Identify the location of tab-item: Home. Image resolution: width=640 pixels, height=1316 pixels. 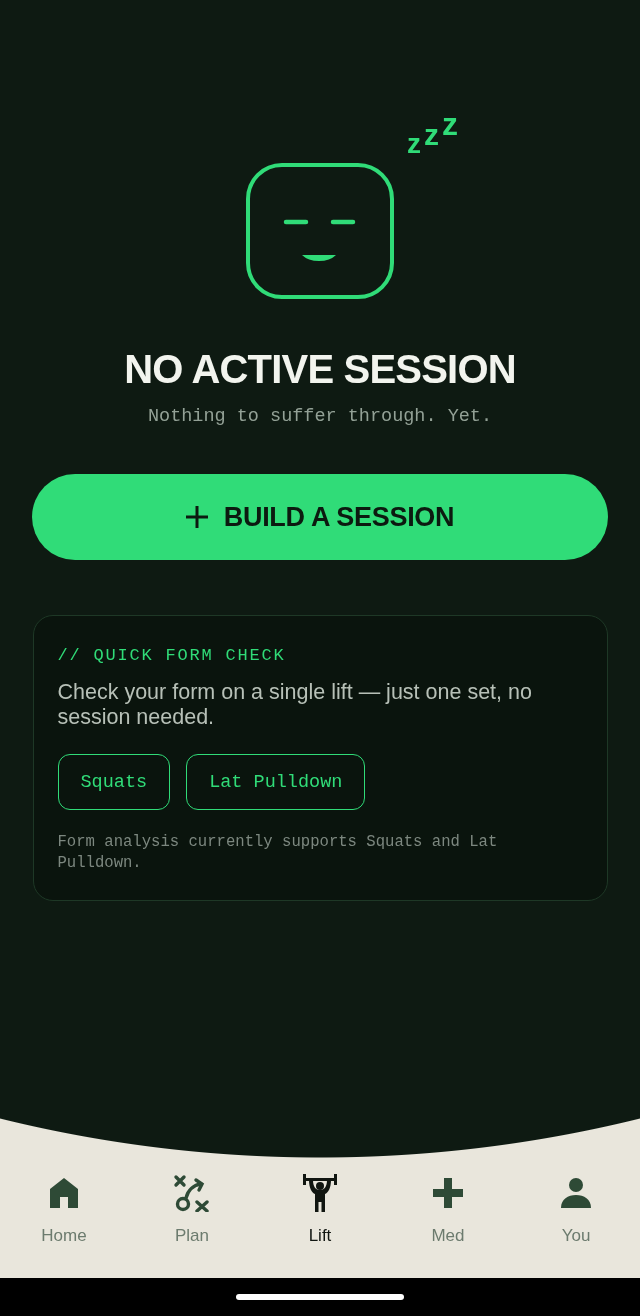
(64, 1210).